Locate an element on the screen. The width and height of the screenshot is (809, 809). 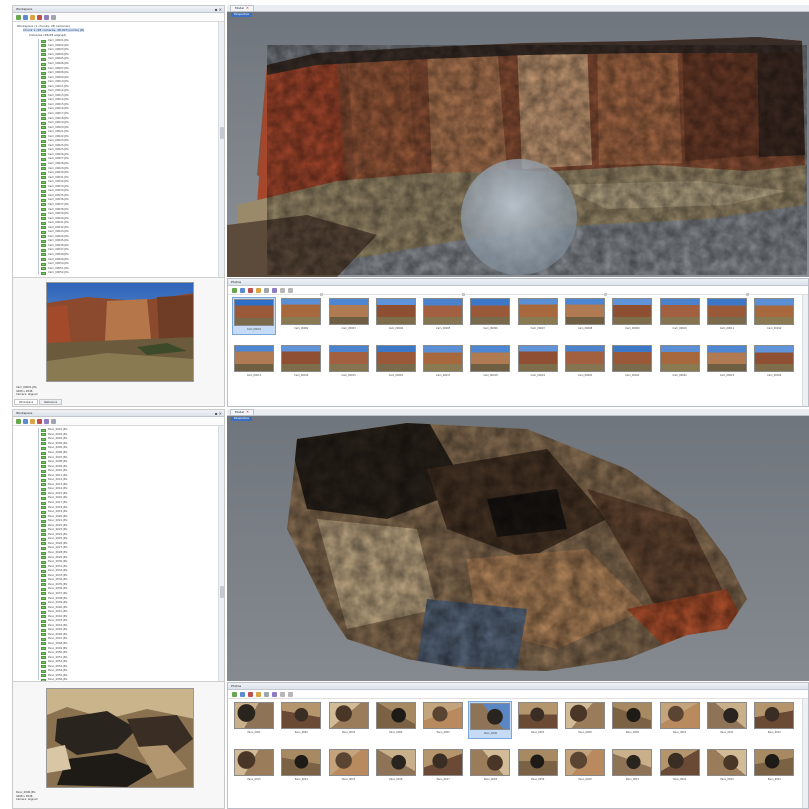
photo-thumbnail: Cam_00005 is located at coordinates (443, 314).